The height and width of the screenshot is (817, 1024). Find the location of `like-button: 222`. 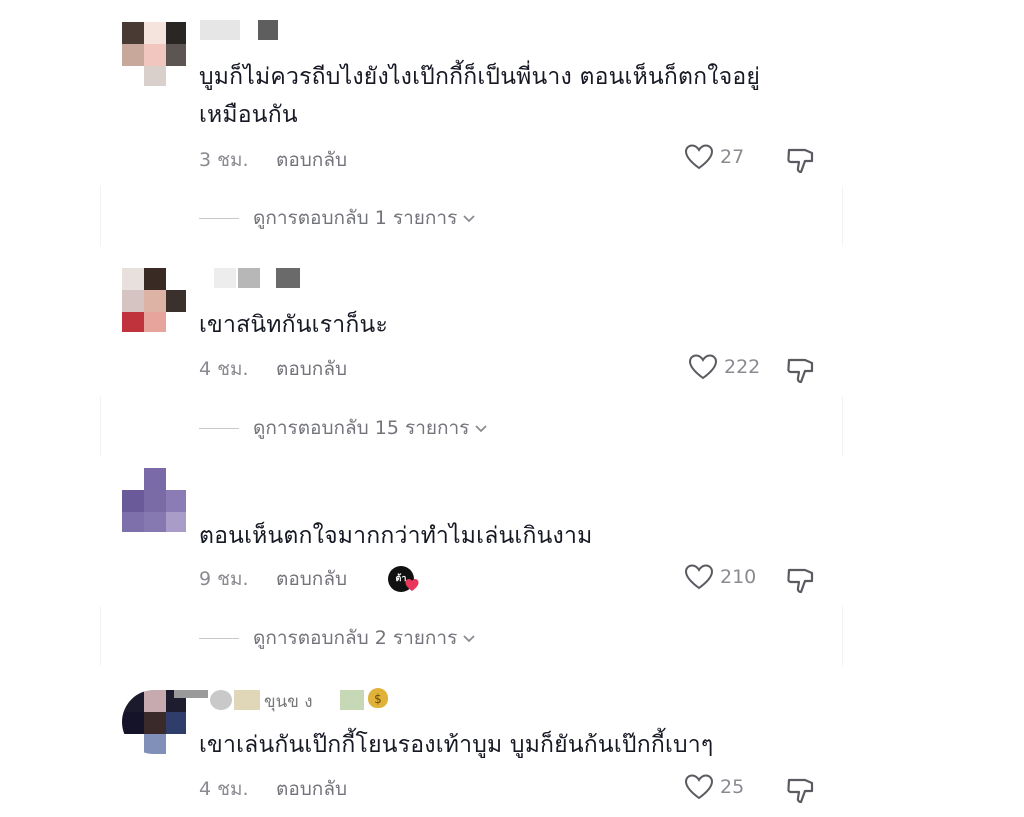

like-button: 222 is located at coordinates (724, 367).